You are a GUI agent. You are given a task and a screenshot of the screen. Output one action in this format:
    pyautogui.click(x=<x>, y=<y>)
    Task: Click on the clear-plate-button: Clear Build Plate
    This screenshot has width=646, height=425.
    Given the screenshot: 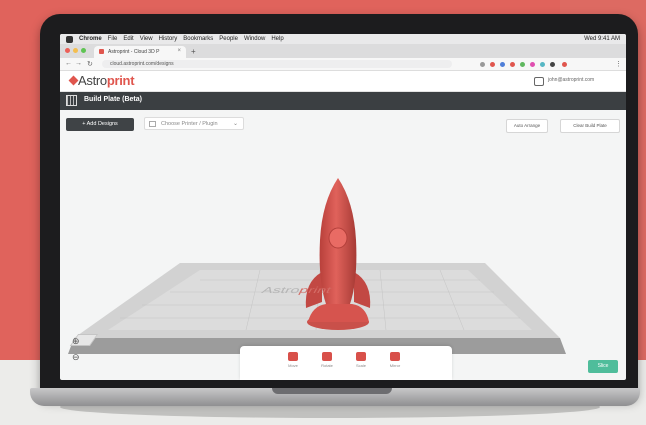 What is the action you would take?
    pyautogui.click(x=590, y=126)
    